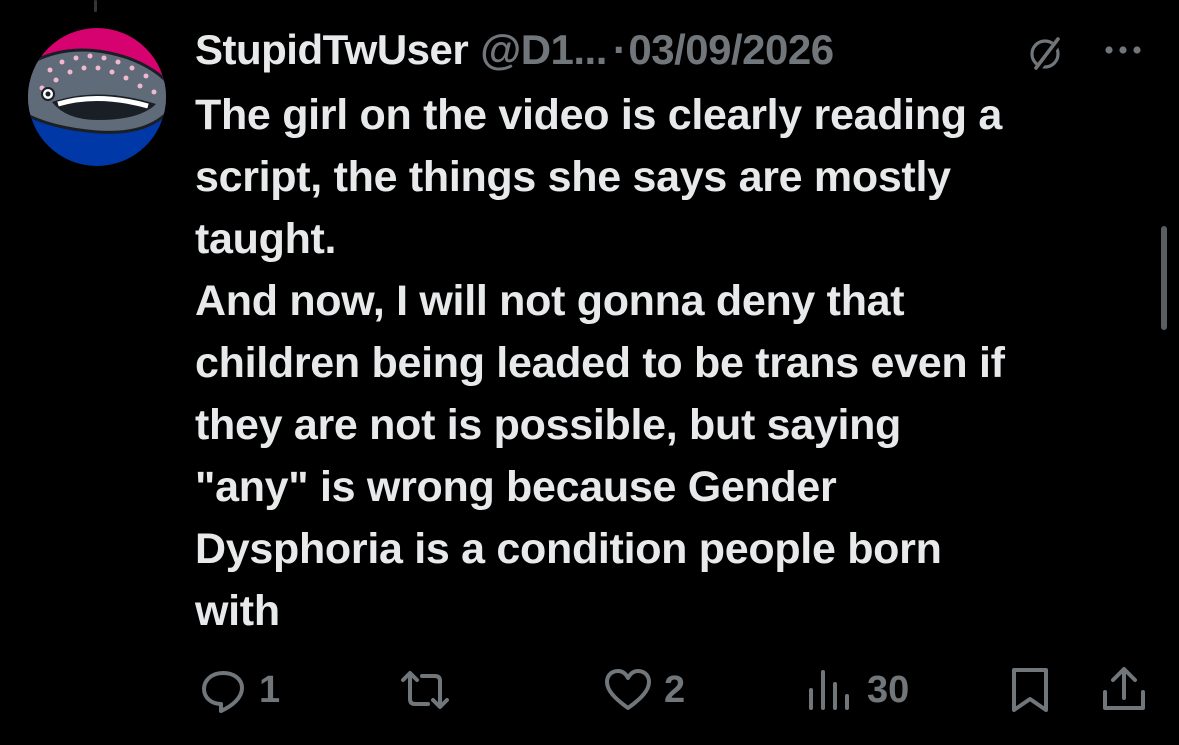 This screenshot has width=1179, height=745. I want to click on edit-pencil-icon, so click(1045, 52).